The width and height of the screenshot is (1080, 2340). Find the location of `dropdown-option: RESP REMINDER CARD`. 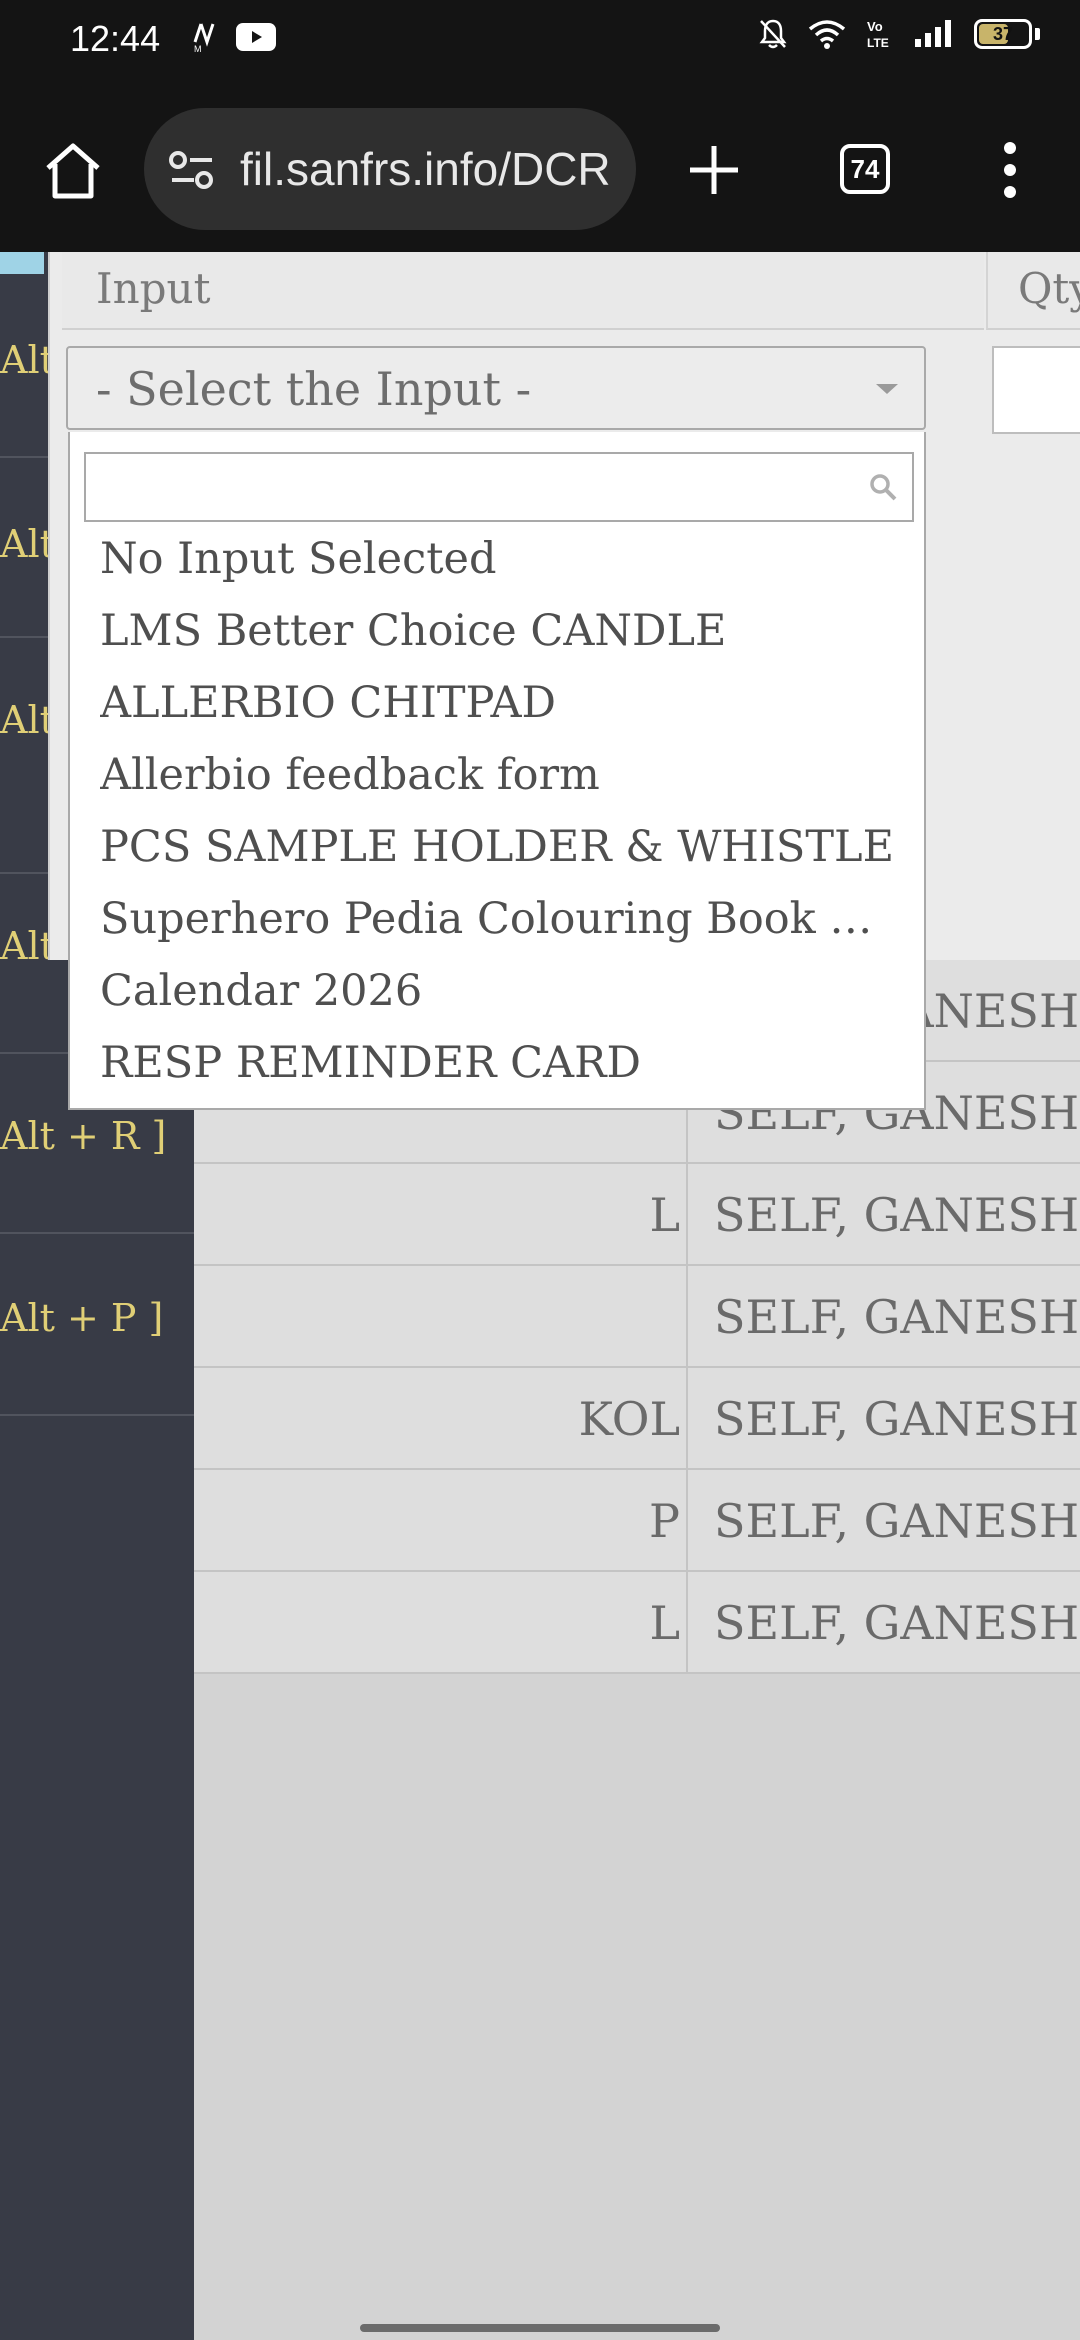

dropdown-option: RESP REMINDER CARD is located at coordinates (505, 1063).